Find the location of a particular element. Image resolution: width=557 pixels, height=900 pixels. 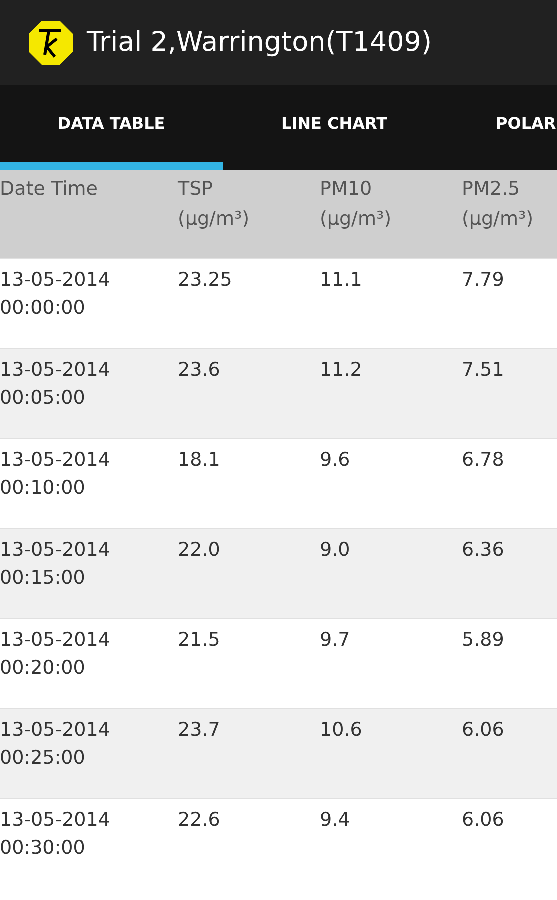

table-cell: 22.0 is located at coordinates (199, 550).